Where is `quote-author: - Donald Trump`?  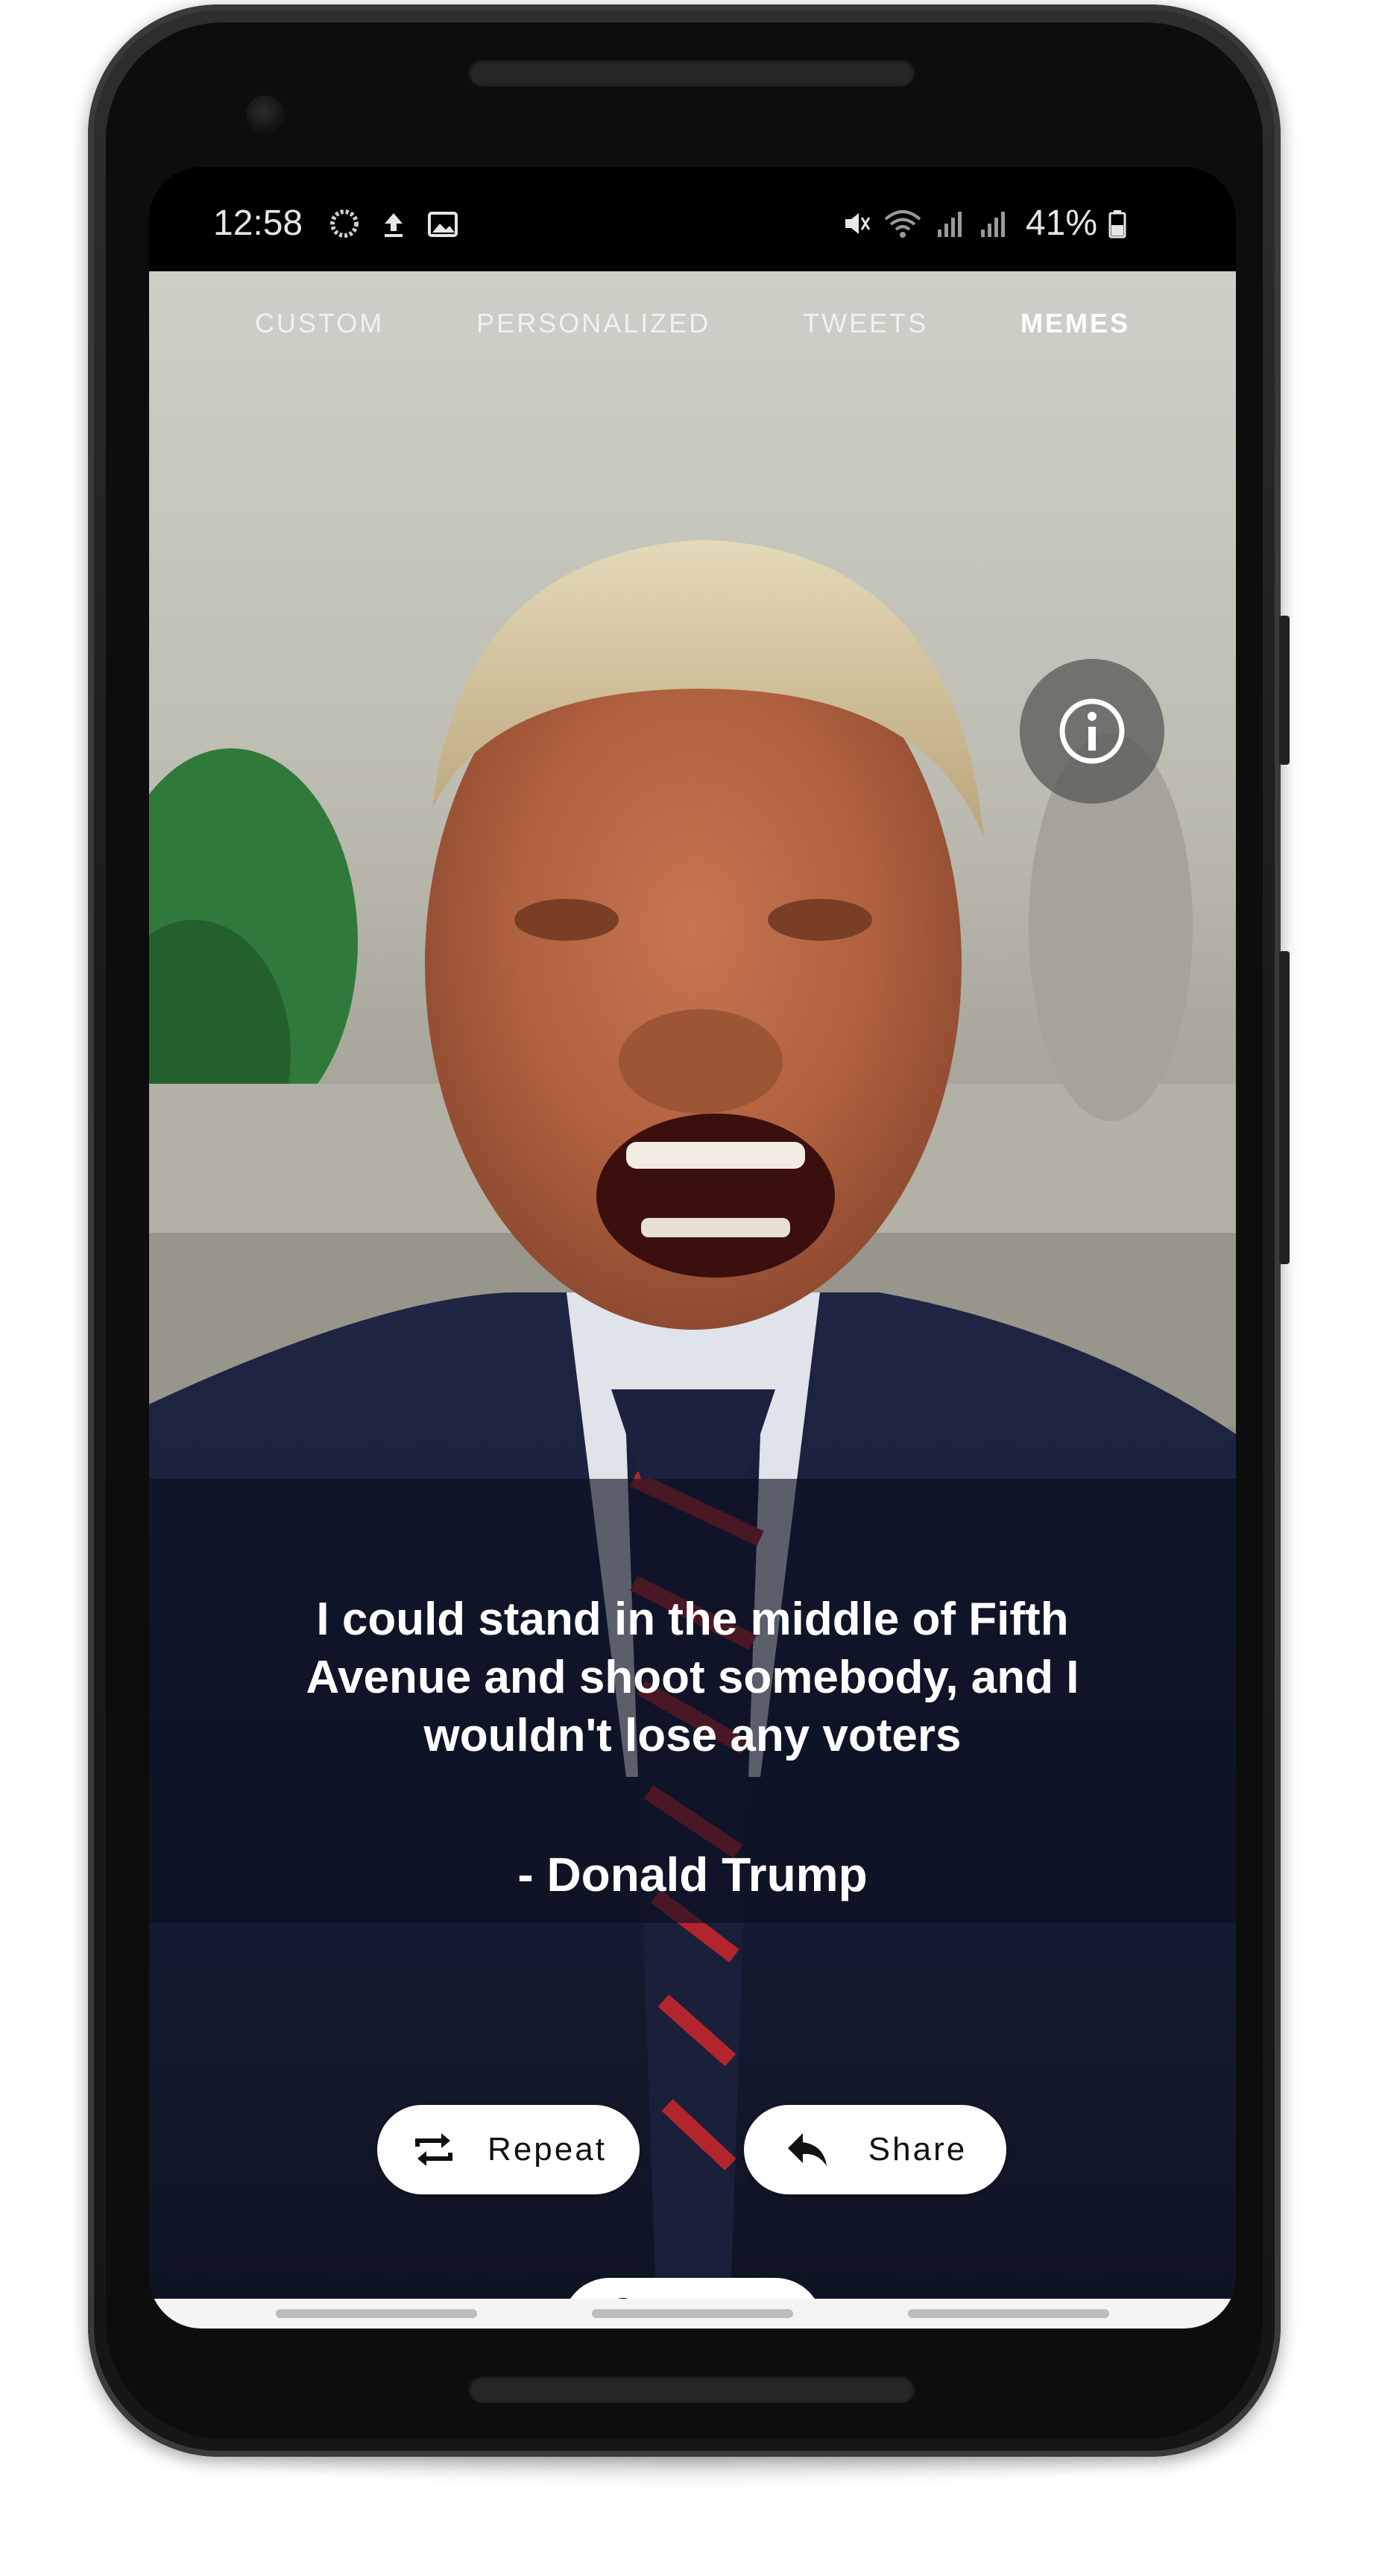
quote-author: - Donald Trump is located at coordinates (692, 1875).